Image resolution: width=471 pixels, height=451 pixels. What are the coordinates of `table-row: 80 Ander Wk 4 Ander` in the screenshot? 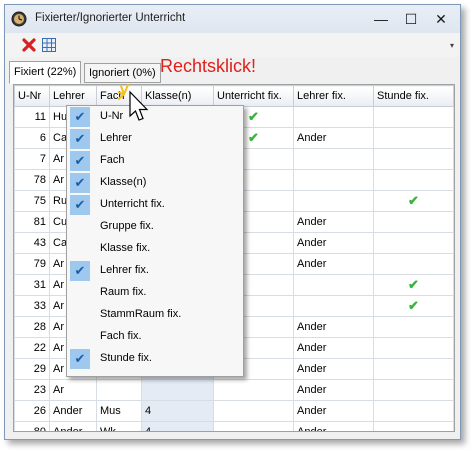 It's located at (234, 426).